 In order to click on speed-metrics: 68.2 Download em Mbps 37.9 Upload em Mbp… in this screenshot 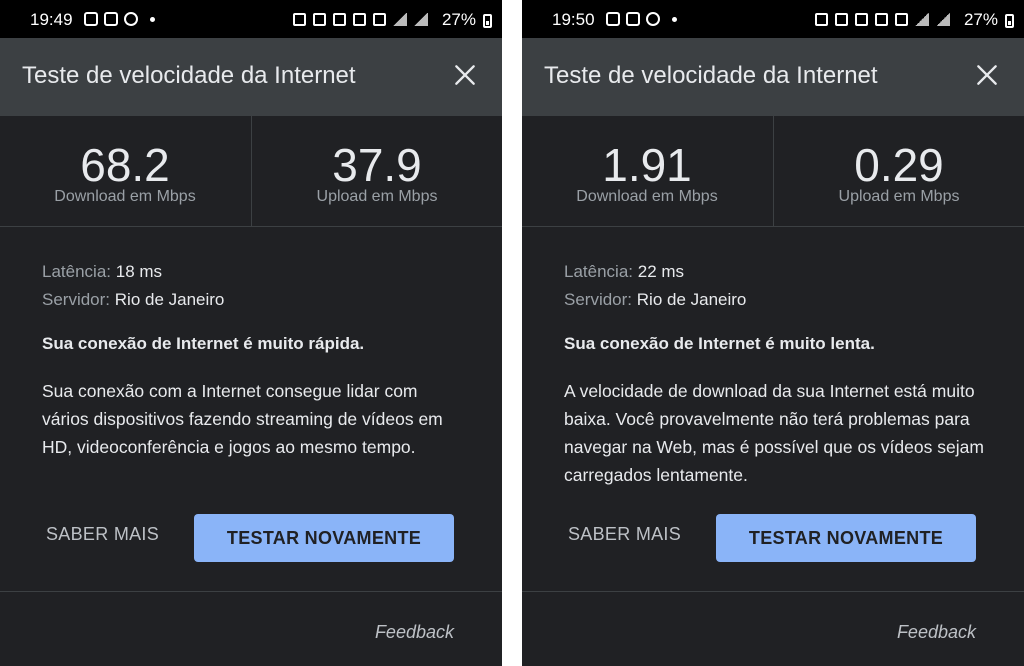, I will do `click(251, 171)`.